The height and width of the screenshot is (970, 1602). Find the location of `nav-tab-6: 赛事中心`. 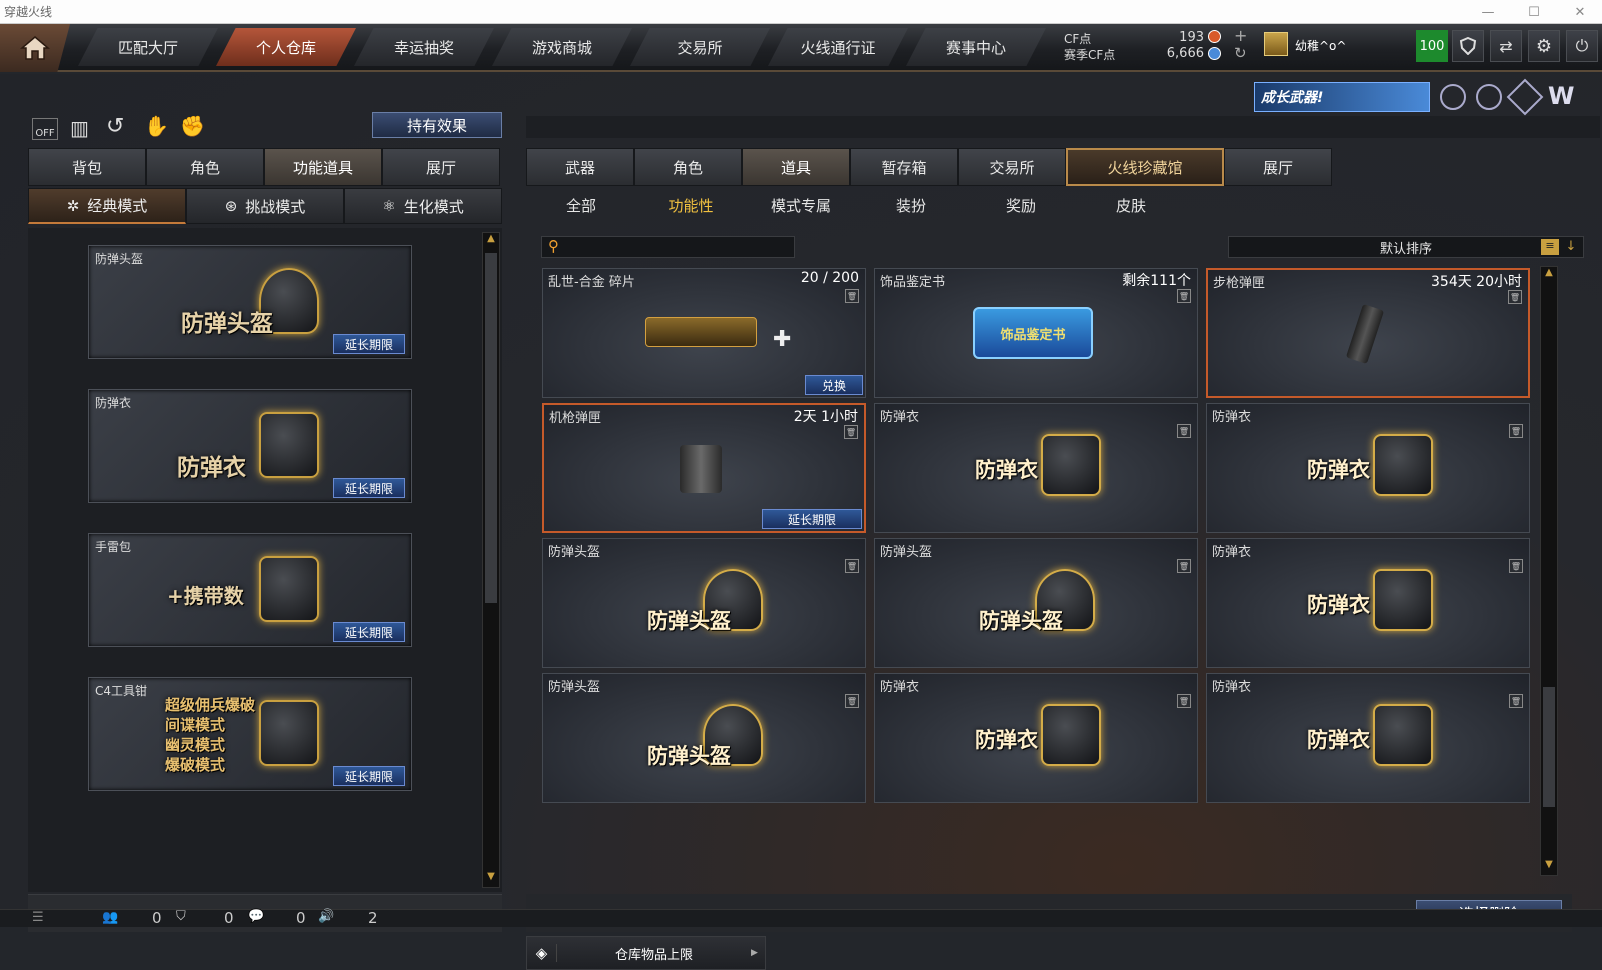

nav-tab-6: 赛事中心 is located at coordinates (976, 47).